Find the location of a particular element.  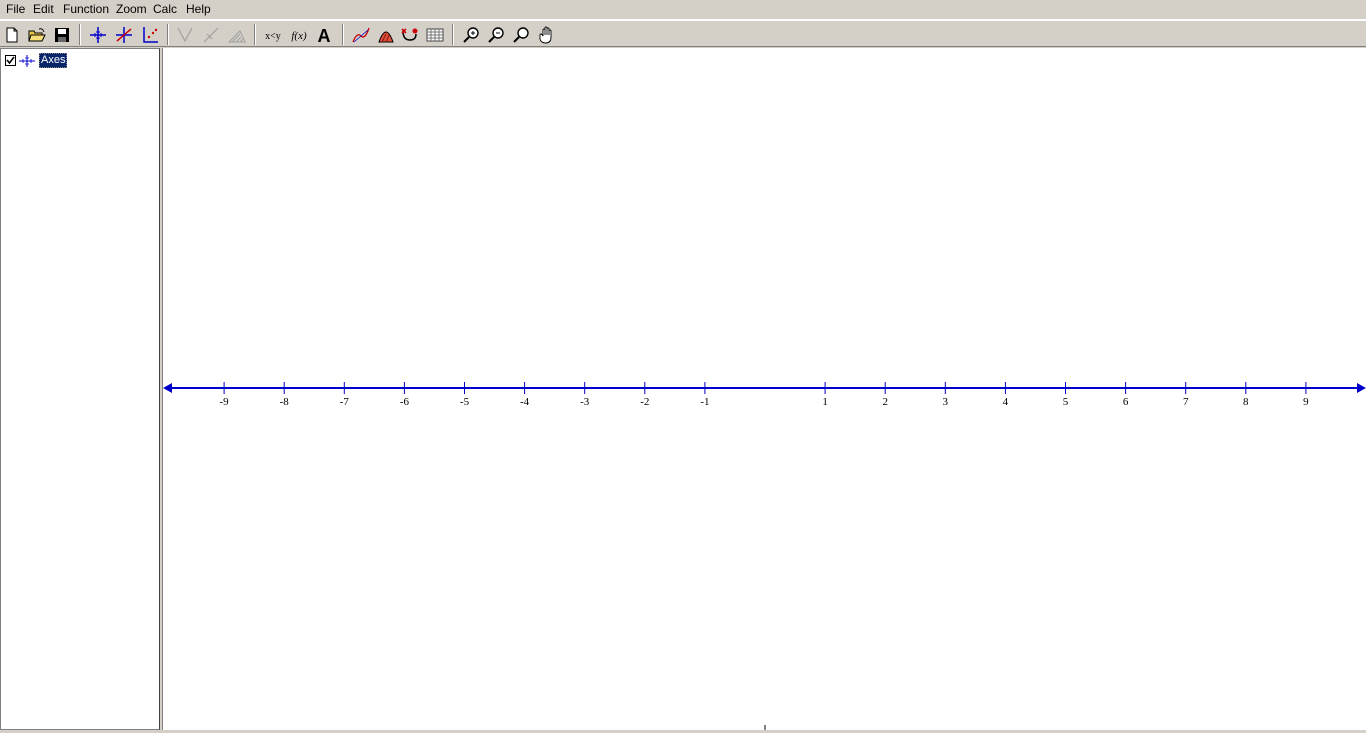

tick-label: -4 is located at coordinates (525, 402).